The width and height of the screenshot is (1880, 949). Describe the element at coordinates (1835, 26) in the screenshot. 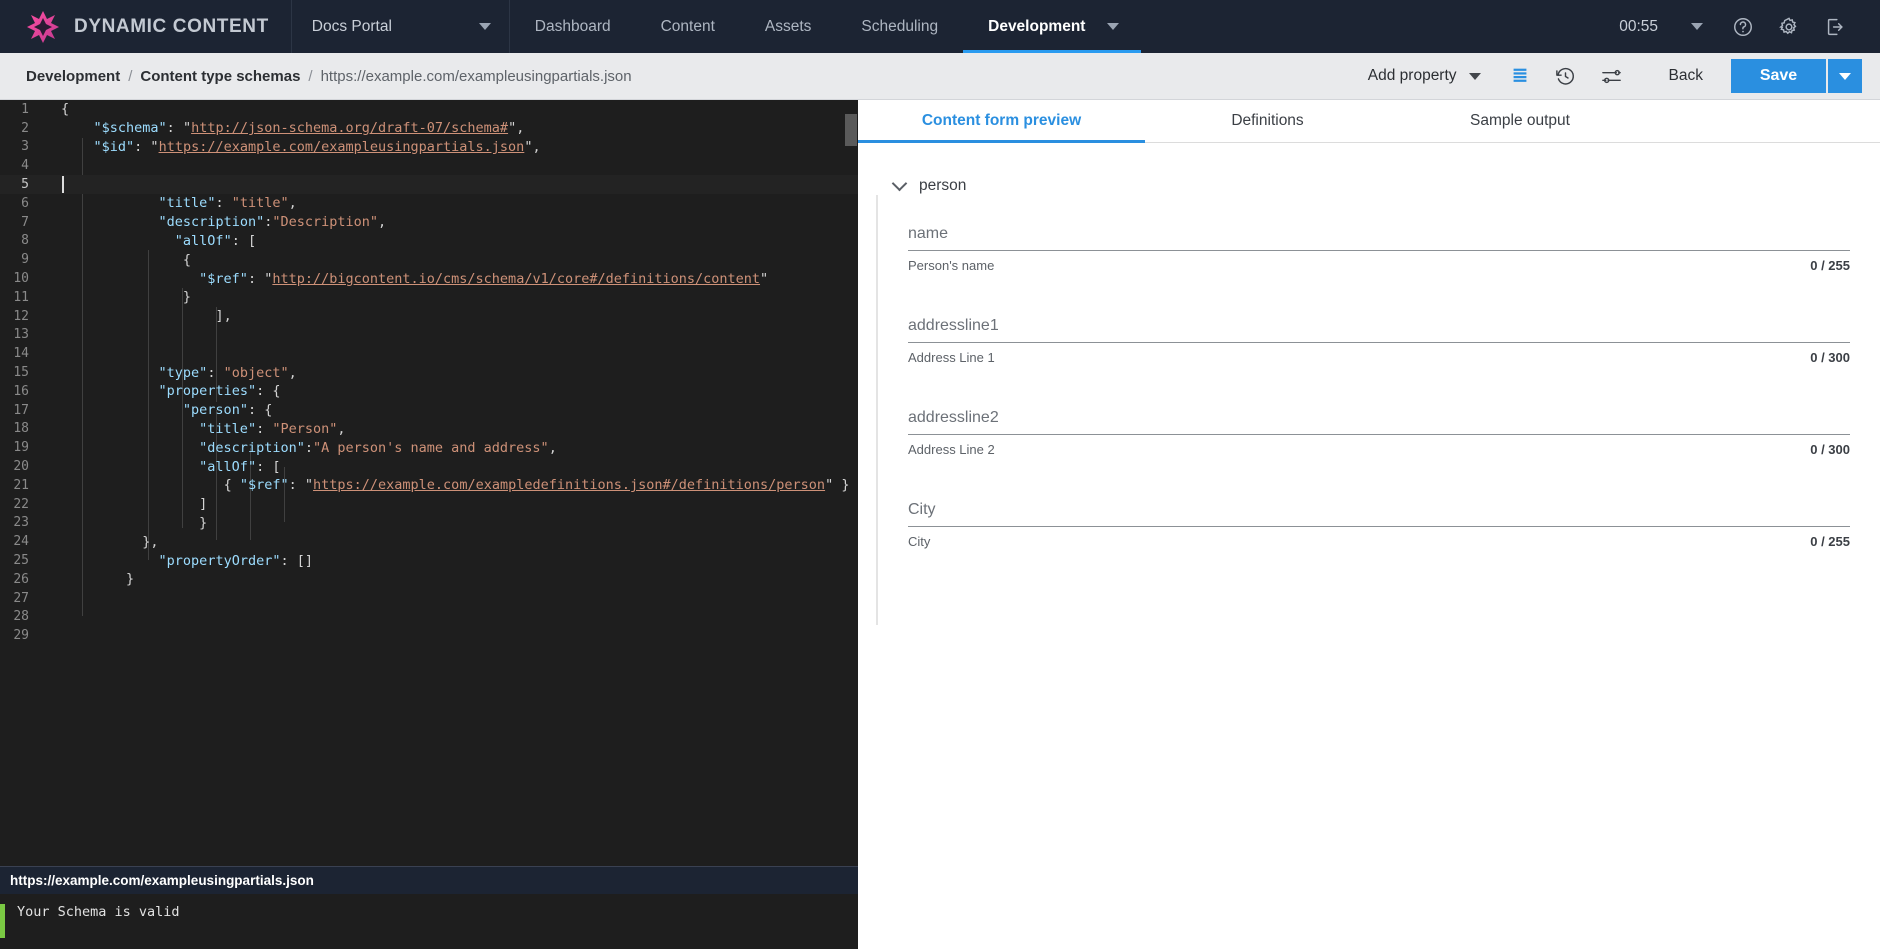

I see `logout-icon` at that location.